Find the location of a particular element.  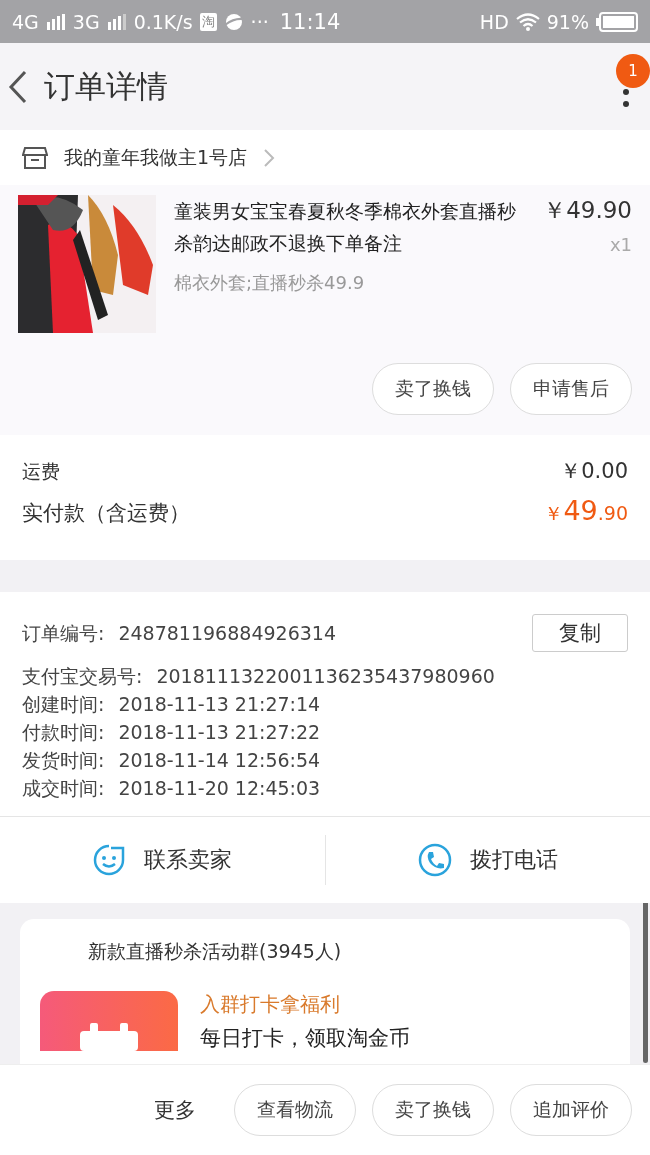

shipping-fee: ￥0.00 is located at coordinates (594, 471).